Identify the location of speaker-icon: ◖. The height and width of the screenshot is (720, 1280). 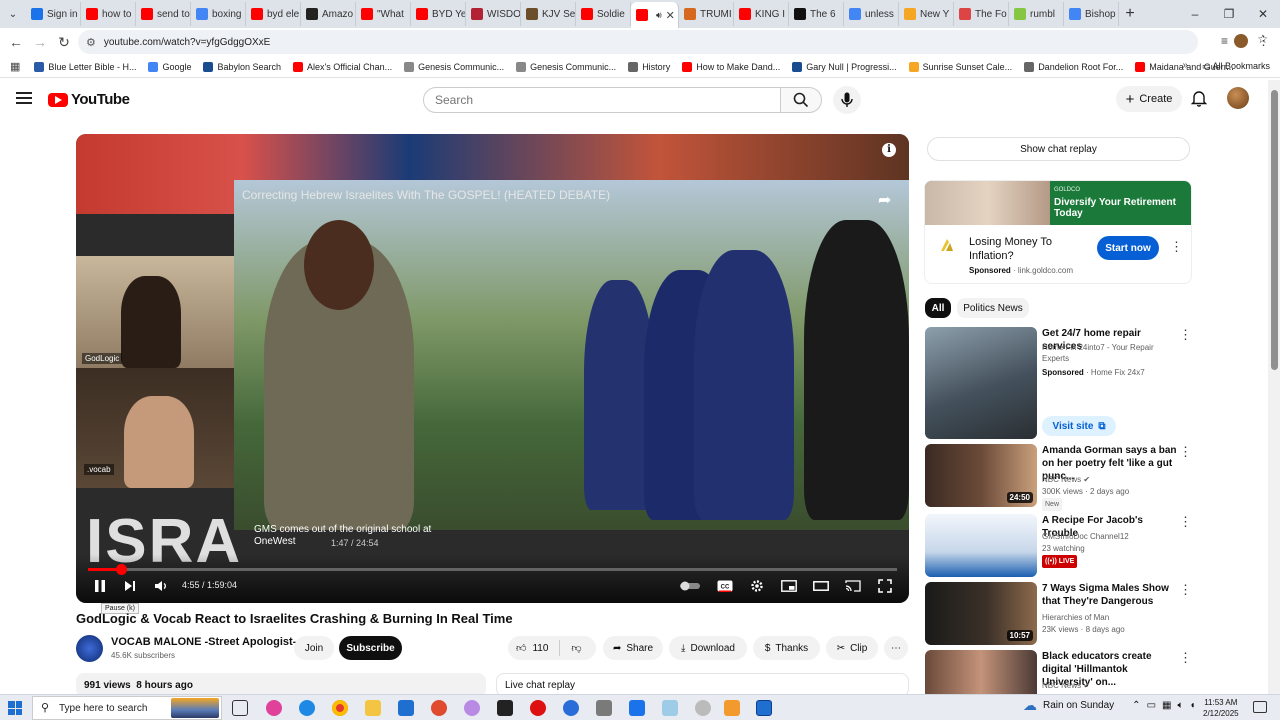
(1192, 705).